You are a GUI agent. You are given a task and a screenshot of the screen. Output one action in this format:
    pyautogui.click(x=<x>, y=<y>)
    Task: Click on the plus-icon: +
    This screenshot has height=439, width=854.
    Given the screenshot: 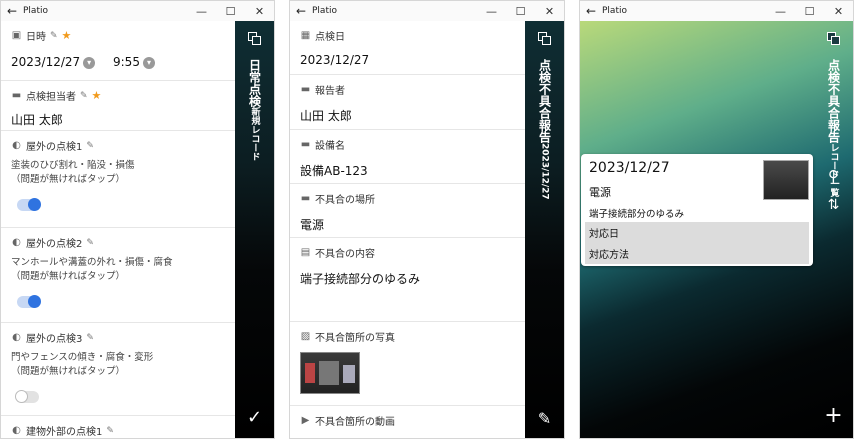 What is the action you would take?
    pyautogui.click(x=833, y=415)
    